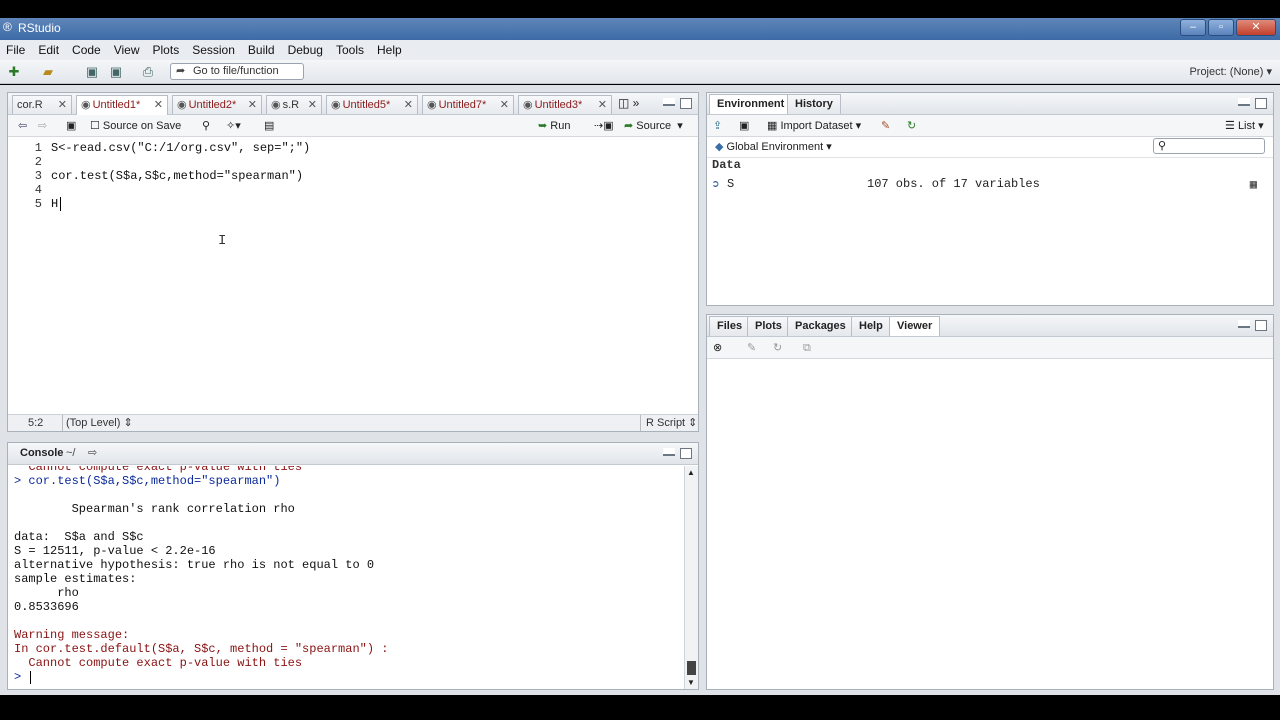  I want to click on scope-selector: (Top Level) ⇕, so click(99, 423).